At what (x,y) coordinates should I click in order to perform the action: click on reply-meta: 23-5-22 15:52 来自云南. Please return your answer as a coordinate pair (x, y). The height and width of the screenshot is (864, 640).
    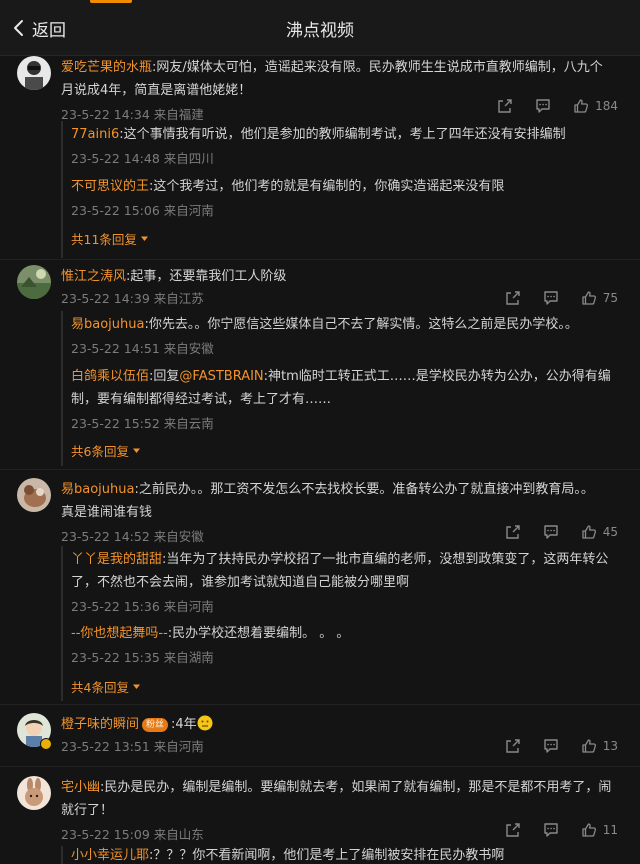
    Looking at the image, I should click on (142, 423).